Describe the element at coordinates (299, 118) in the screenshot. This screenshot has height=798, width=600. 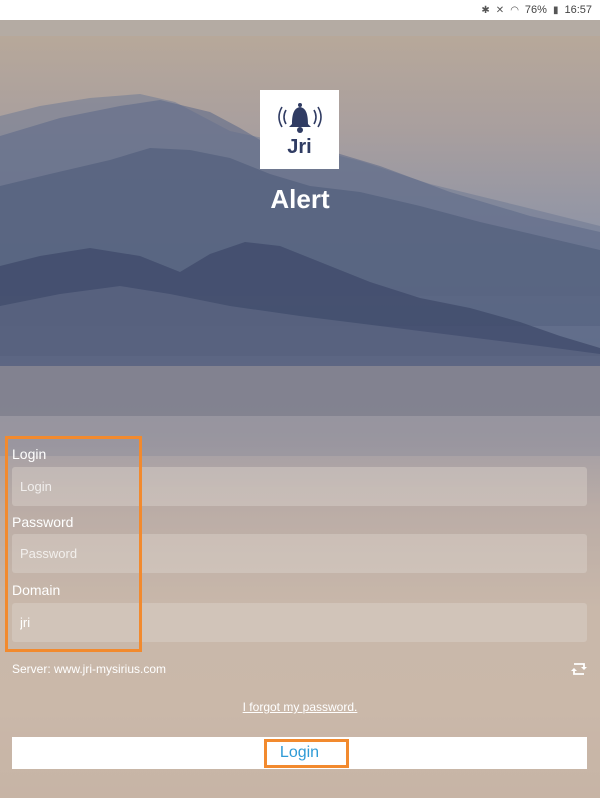
I see `bell-icon` at that location.